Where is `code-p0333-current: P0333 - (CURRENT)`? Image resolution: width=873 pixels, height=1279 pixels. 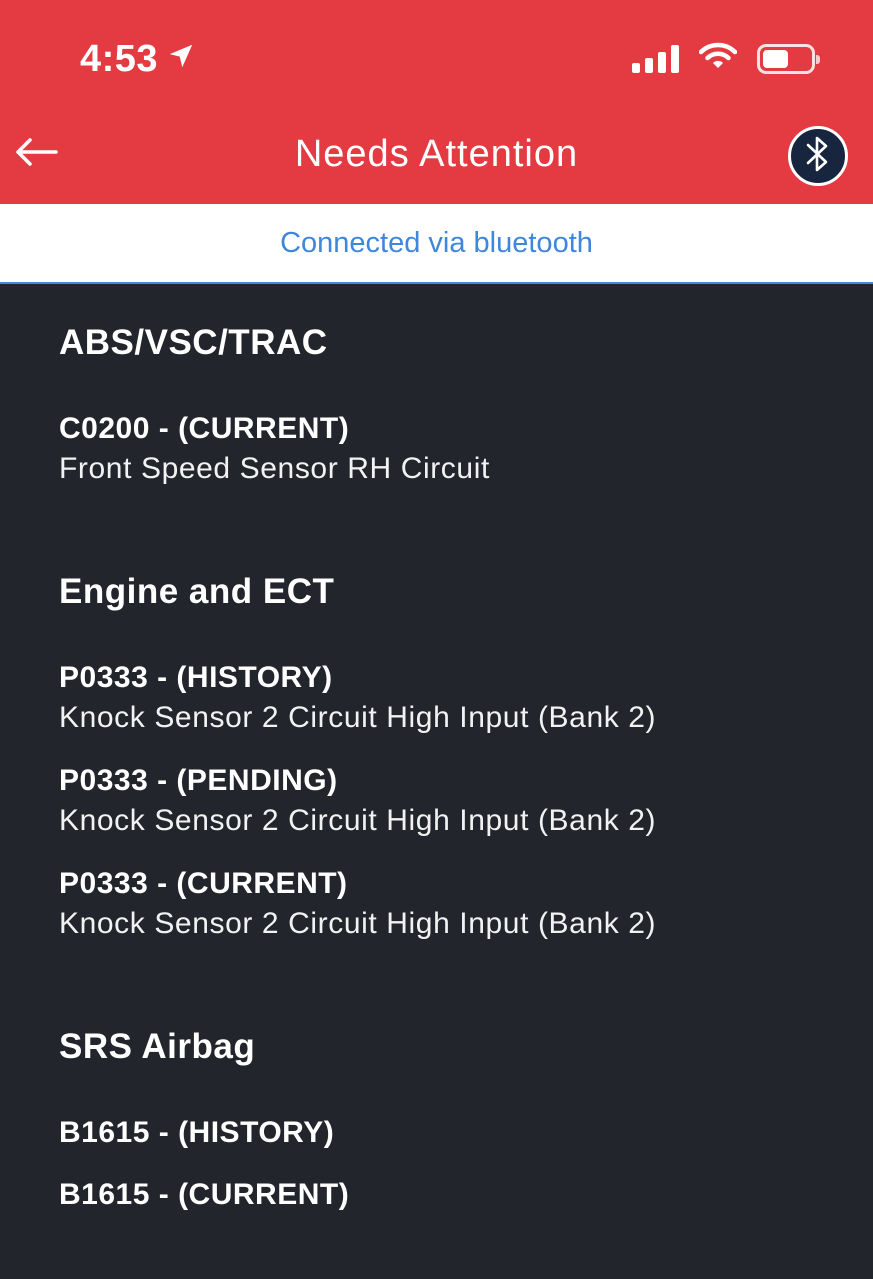 code-p0333-current: P0333 - (CURRENT) is located at coordinates (203, 883).